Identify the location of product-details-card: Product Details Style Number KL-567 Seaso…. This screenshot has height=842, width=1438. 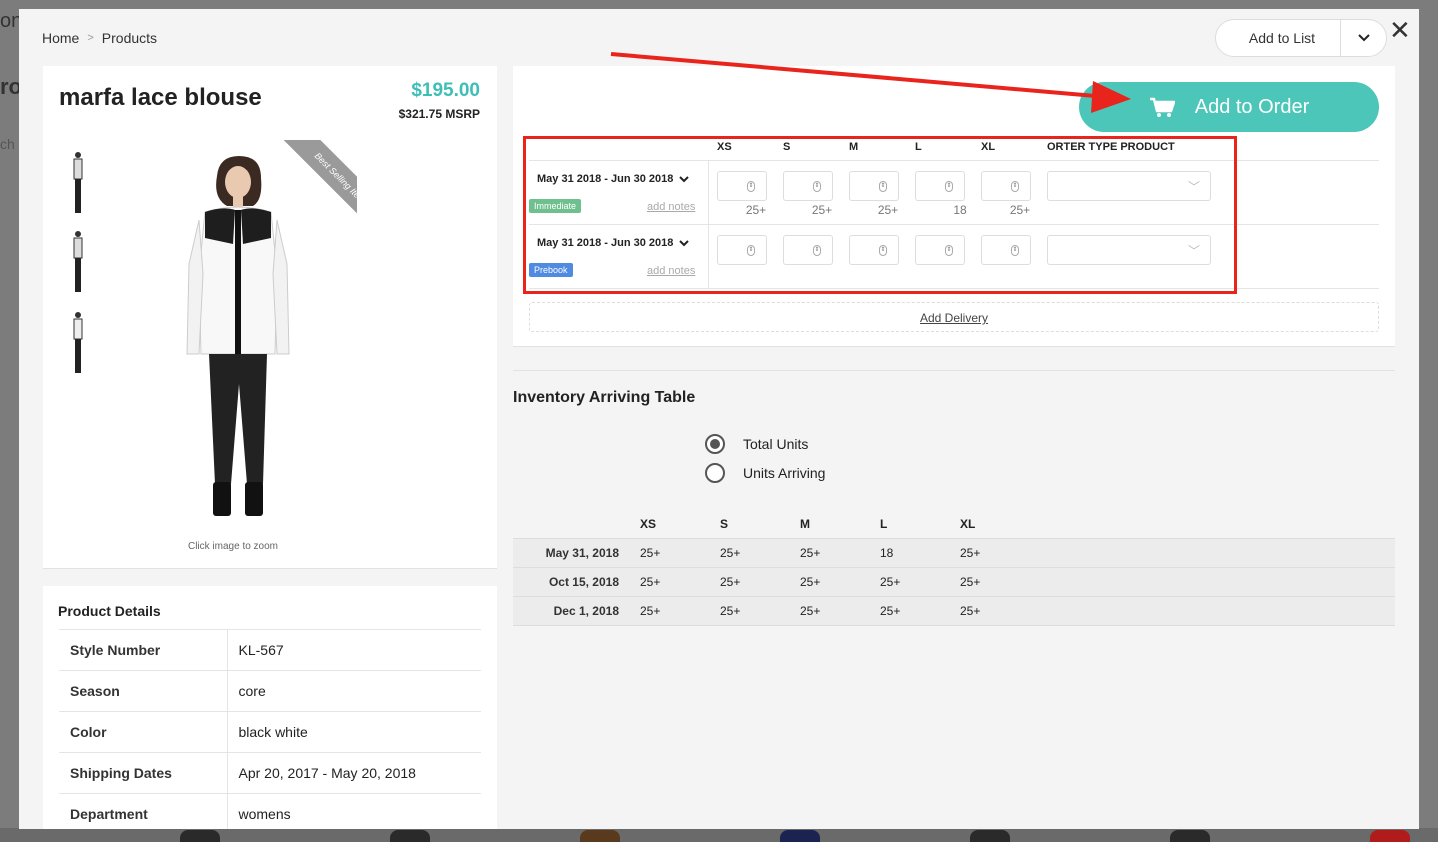
(270, 707).